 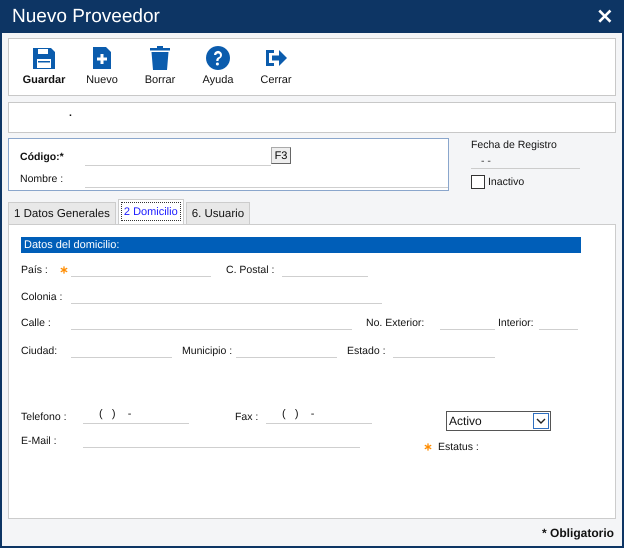 What do you see at coordinates (62, 213) in the screenshot?
I see `tab: 1 Datos Generales` at bounding box center [62, 213].